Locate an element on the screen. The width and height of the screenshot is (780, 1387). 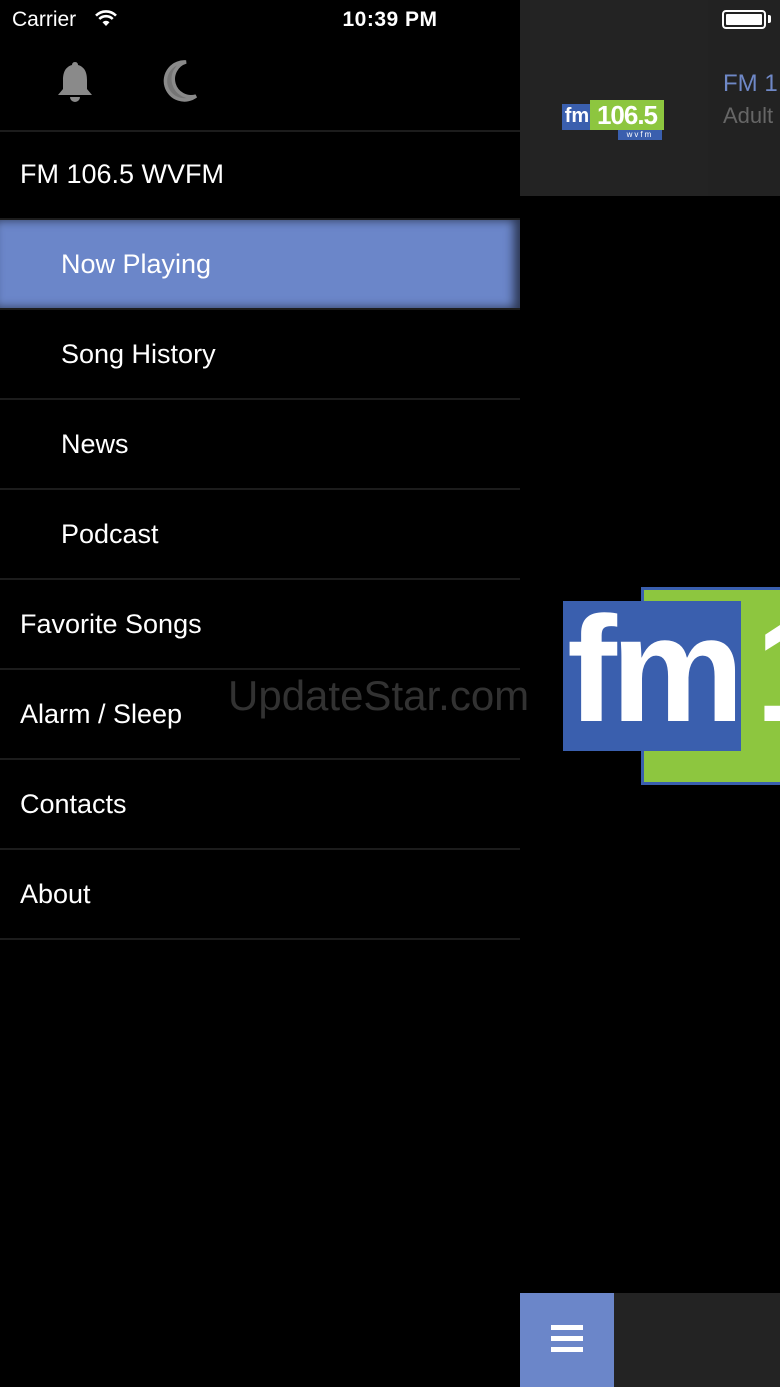
battery-nub is located at coordinates (769, 19).